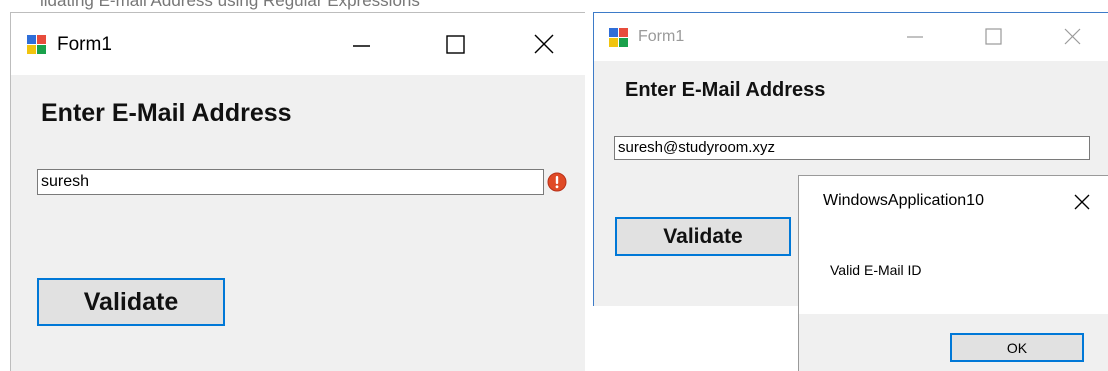 The height and width of the screenshot is (371, 1108). I want to click on message-box-content-area: WindowsApplication10 Valid E-Mail ID, so click(953, 245).